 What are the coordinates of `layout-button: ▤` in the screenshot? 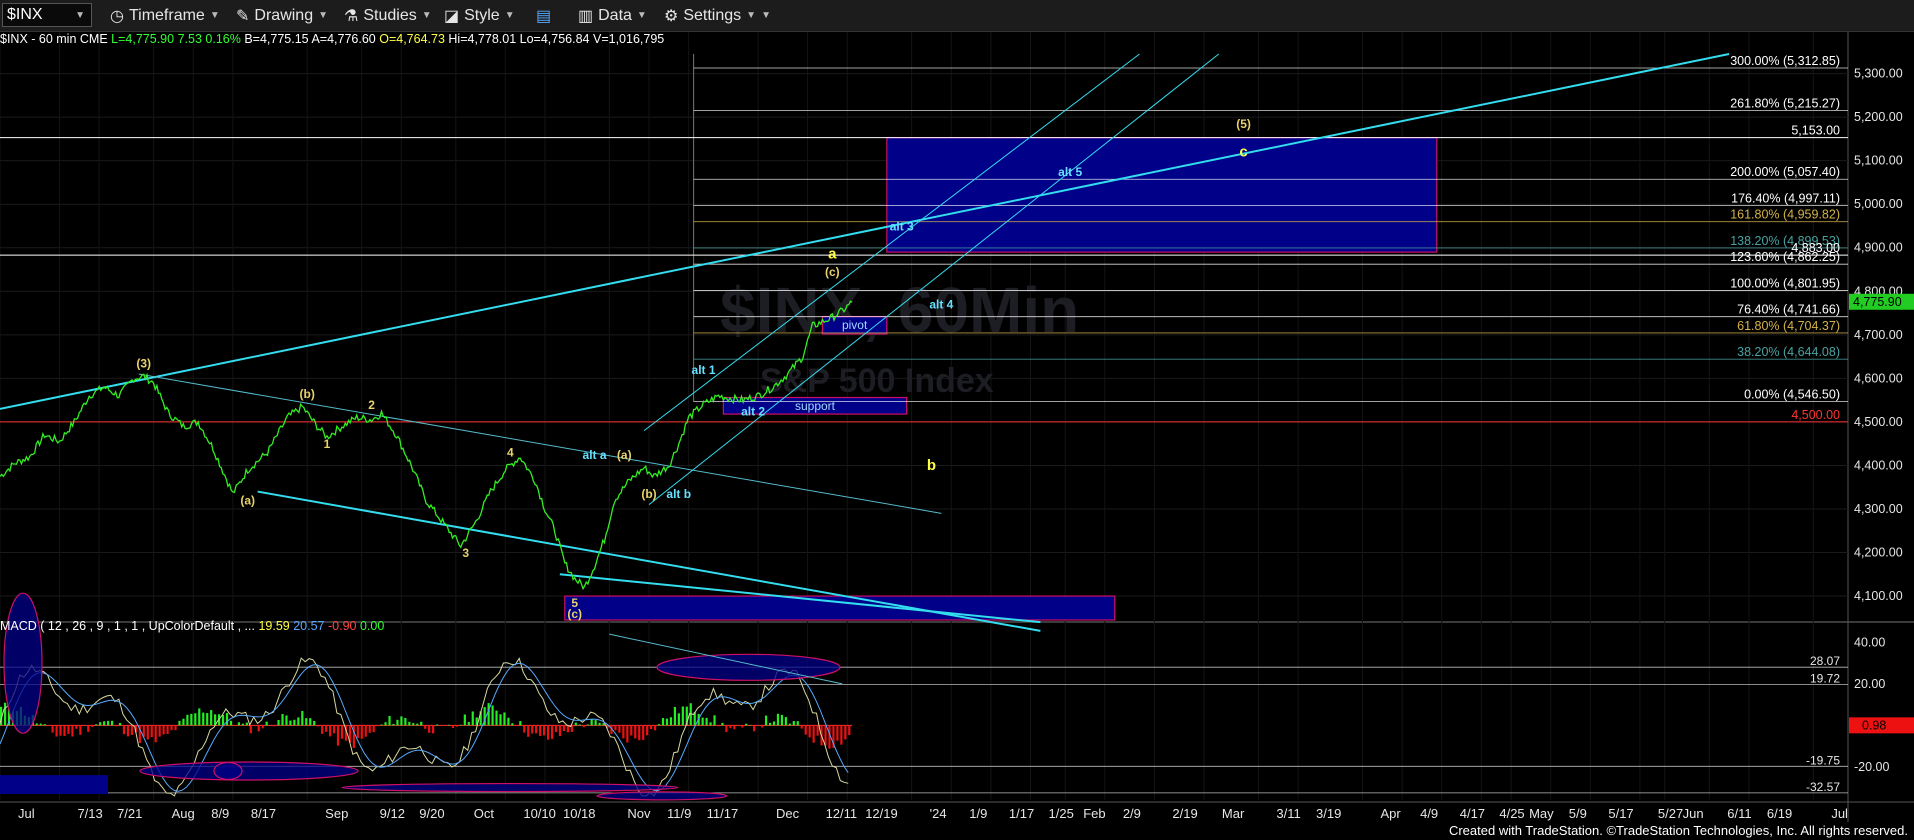 It's located at (546, 15).